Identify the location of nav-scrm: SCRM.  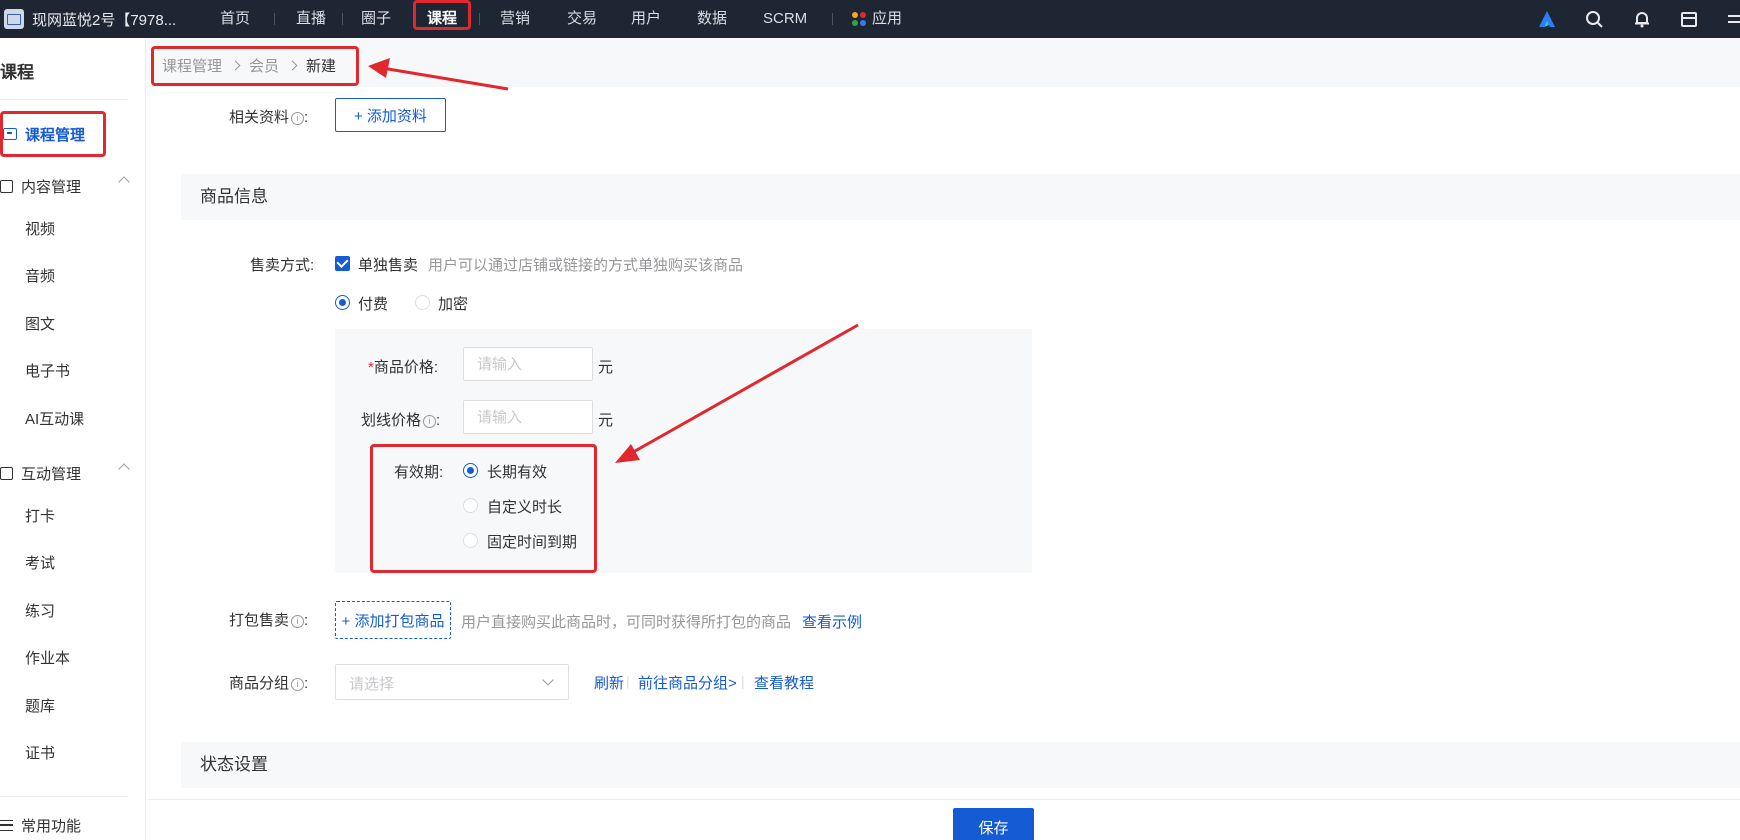
(785, 19).